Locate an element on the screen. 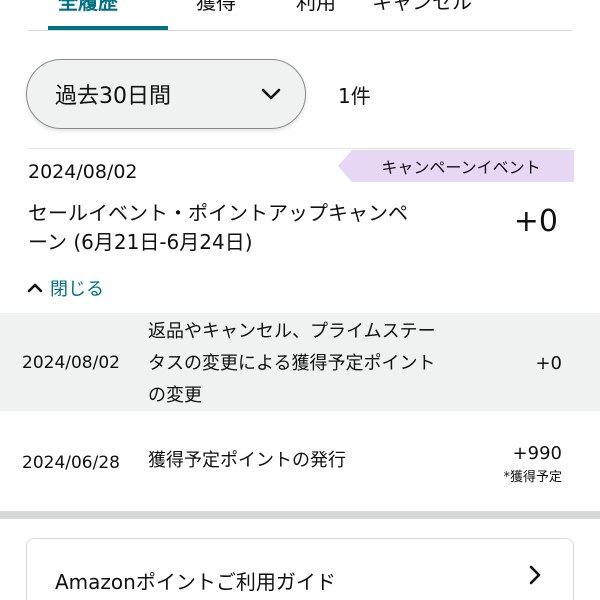 The image size is (600, 600). points-guide-label: Amazonポイントご利用ガイド is located at coordinates (195, 582).